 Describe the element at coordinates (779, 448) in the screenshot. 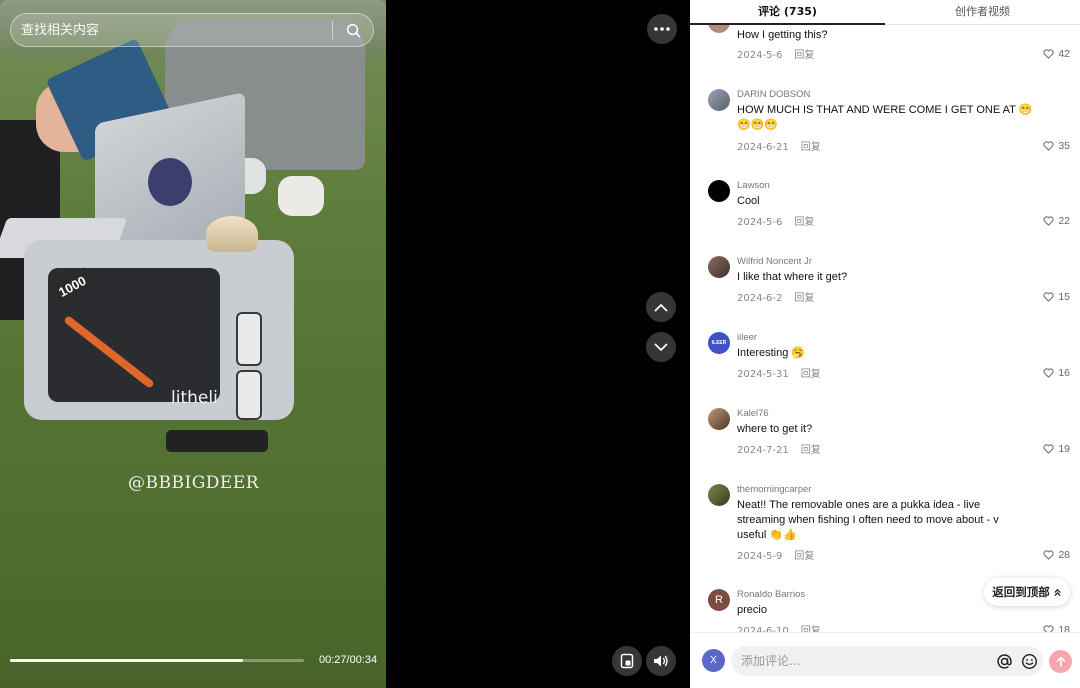

I see `comment-meta: 2024-7-21 回复` at that location.